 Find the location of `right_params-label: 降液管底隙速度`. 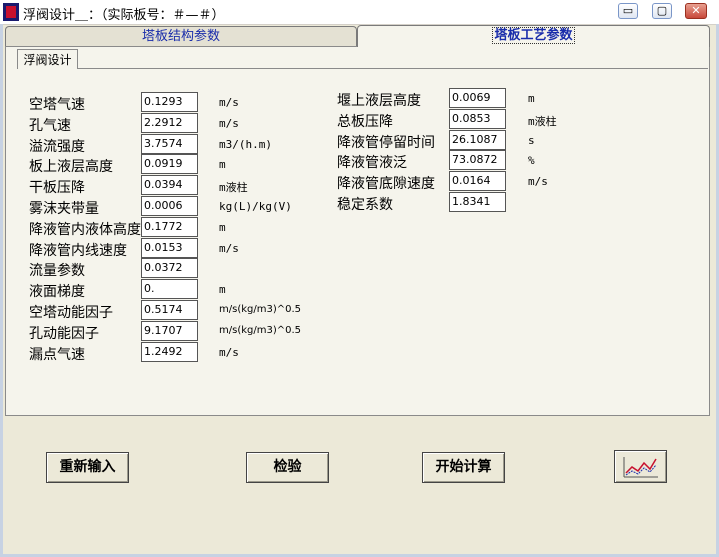

right_params-label: 降液管底隙速度 is located at coordinates (386, 184).